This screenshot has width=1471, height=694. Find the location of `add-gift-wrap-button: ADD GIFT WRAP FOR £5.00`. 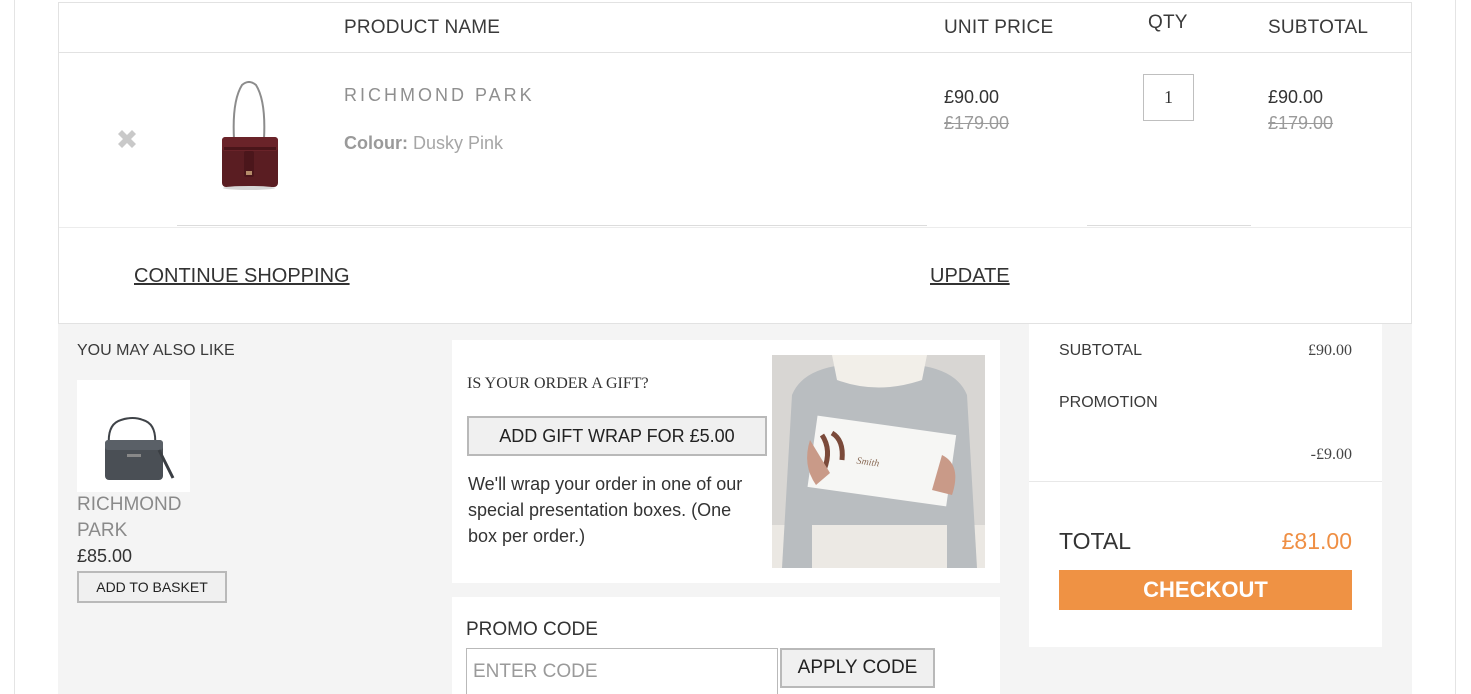

add-gift-wrap-button: ADD GIFT WRAP FOR £5.00 is located at coordinates (617, 436).